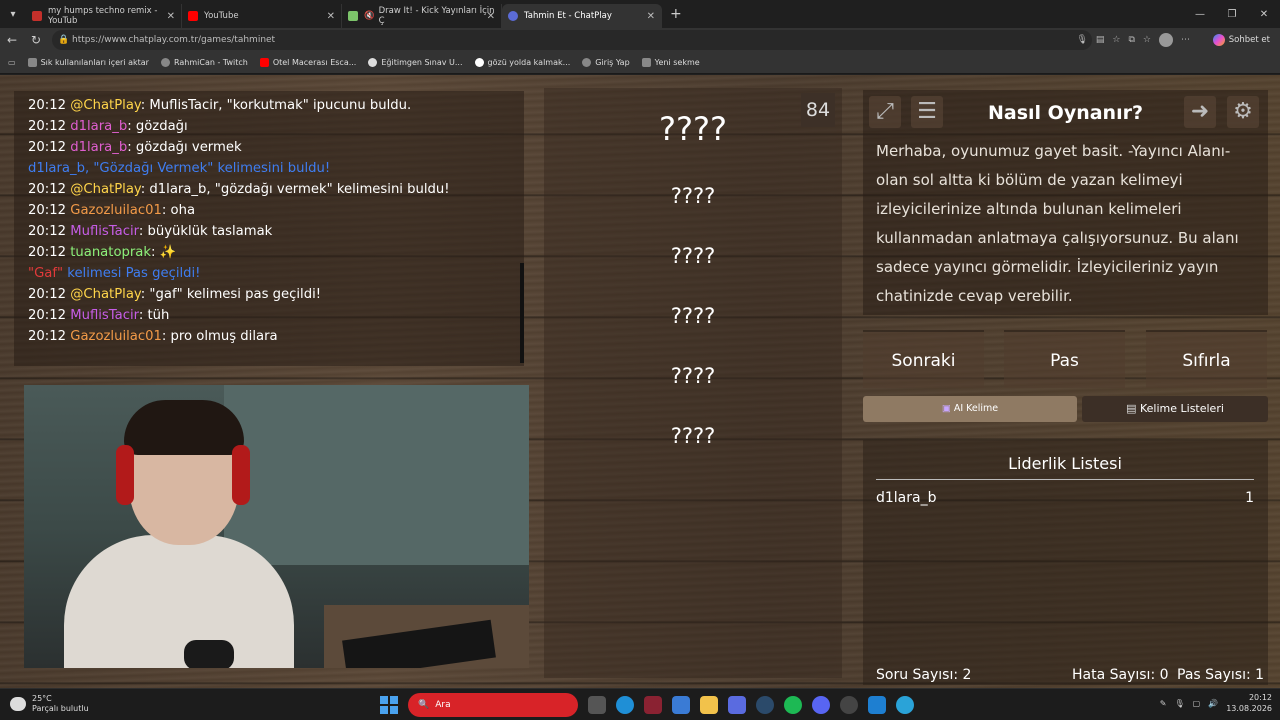  Describe the element at coordinates (670, 62) in the screenshot. I see `bookmark-item: Yeni sekme` at that location.